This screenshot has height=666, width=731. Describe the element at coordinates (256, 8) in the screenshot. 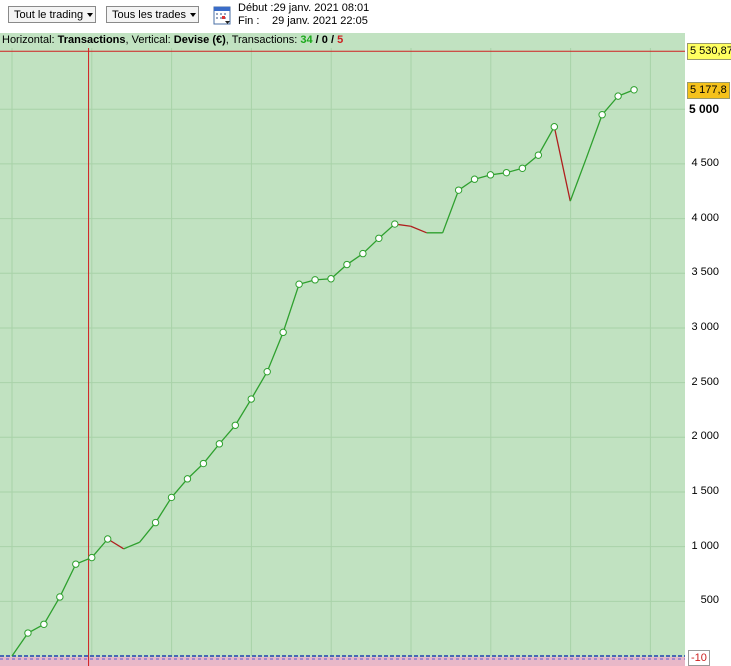

I see `start-label: Début :` at that location.